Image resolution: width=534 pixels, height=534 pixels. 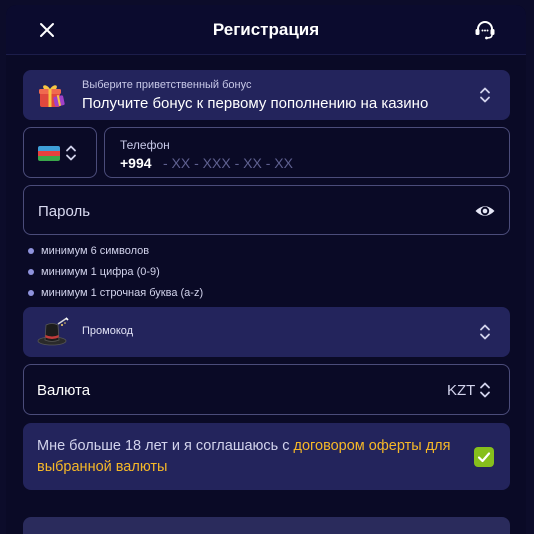 What do you see at coordinates (485, 211) in the screenshot?
I see `eye-icon` at bounding box center [485, 211].